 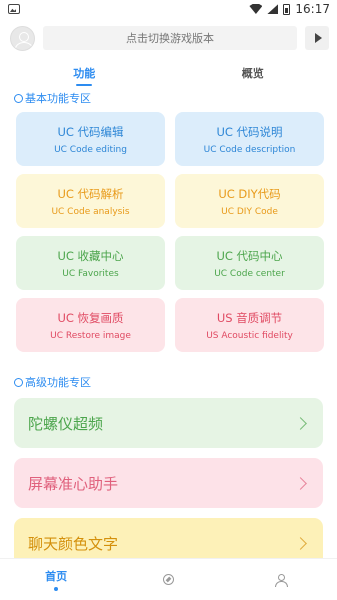 What do you see at coordinates (168, 98) in the screenshot?
I see `basic-section-title: 基本功能专区` at bounding box center [168, 98].